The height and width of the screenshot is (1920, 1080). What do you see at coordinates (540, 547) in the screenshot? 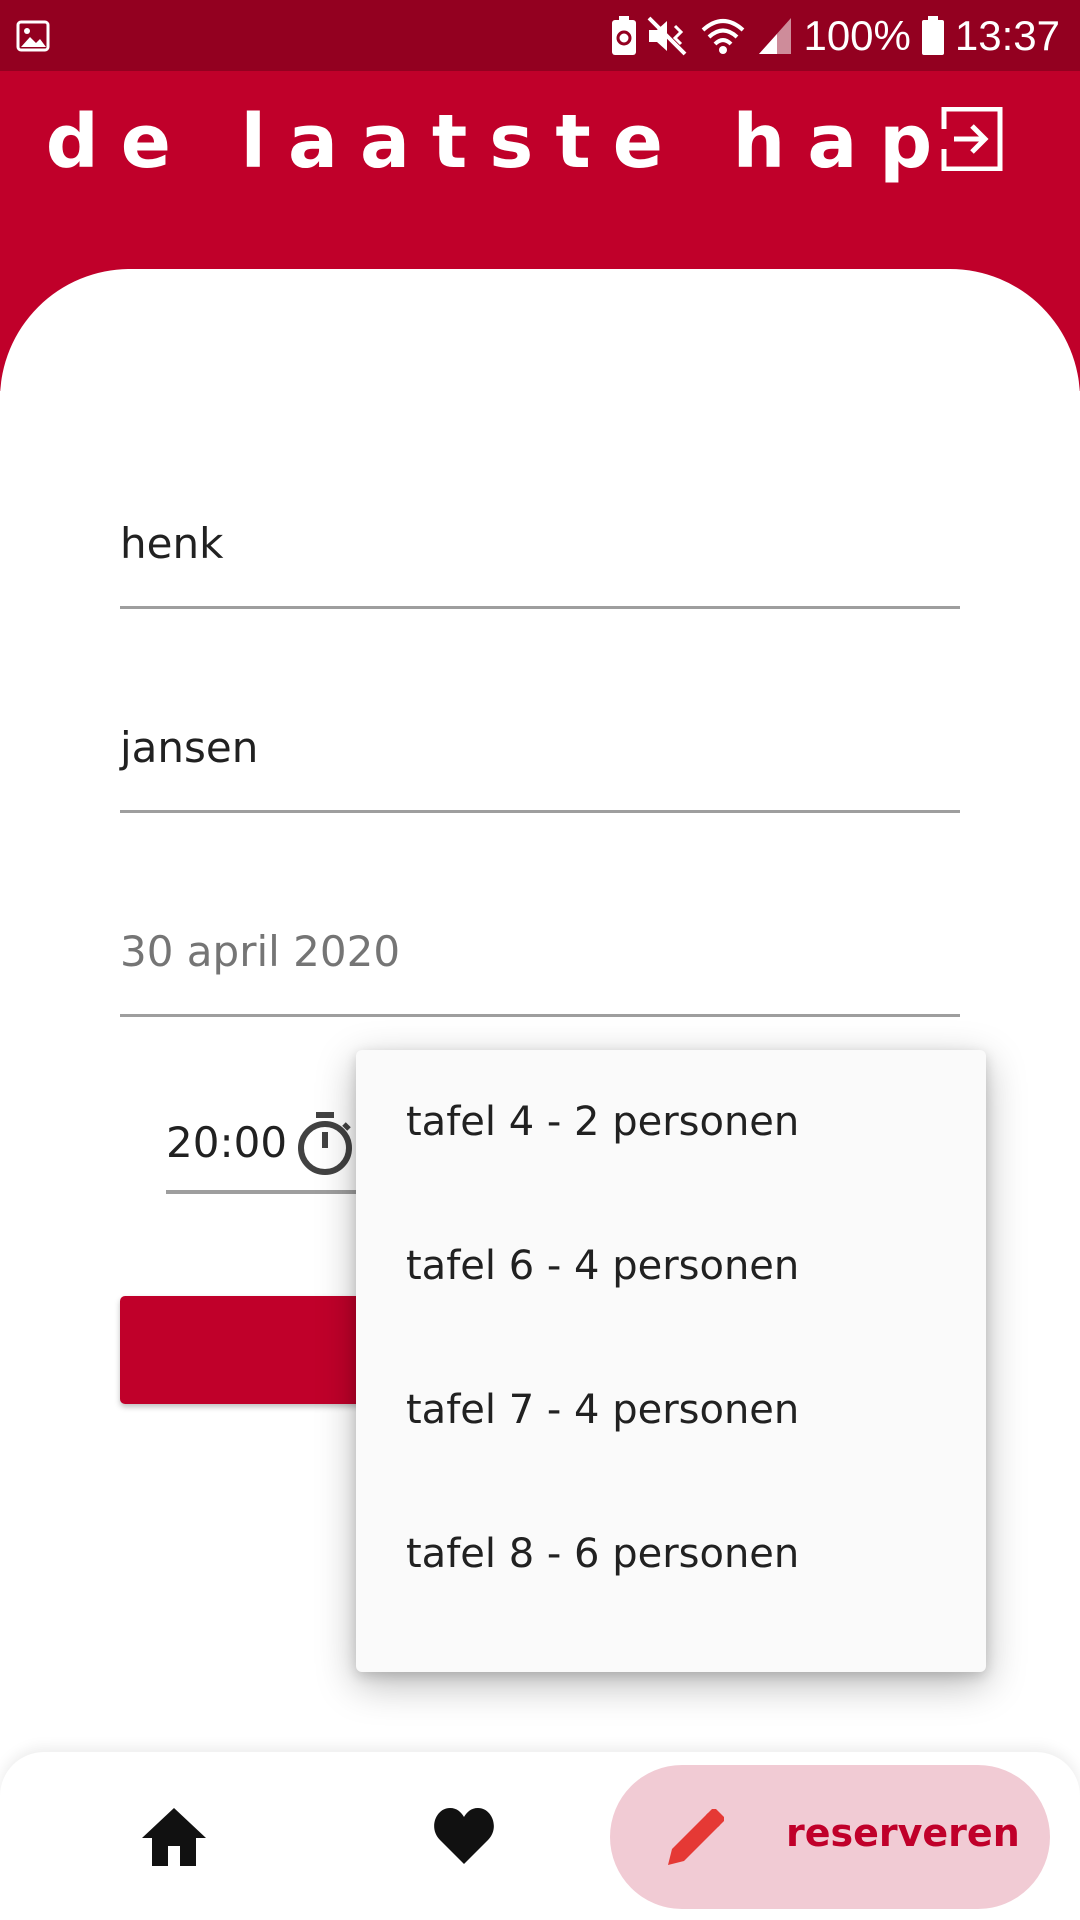
I see `first-name-field: henk` at bounding box center [540, 547].